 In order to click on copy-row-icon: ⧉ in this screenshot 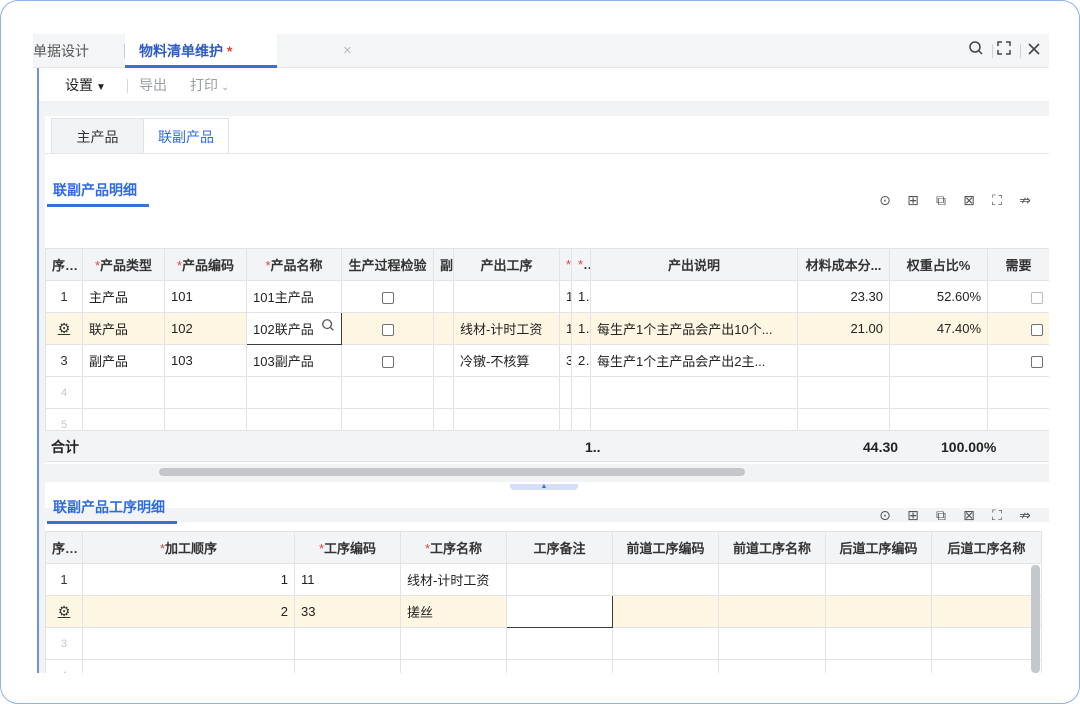, I will do `click(941, 515)`.